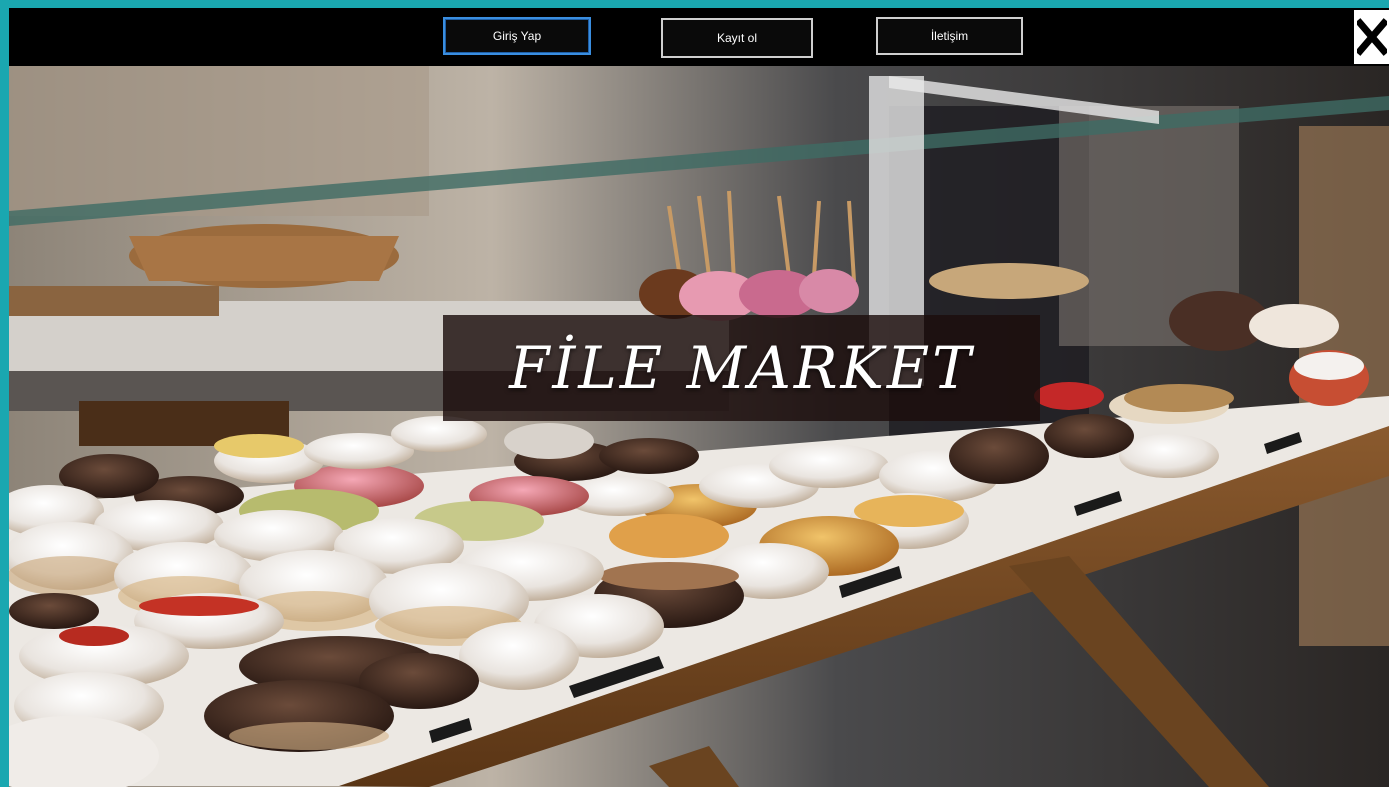  I want to click on register-button: Kayıt ol, so click(737, 38).